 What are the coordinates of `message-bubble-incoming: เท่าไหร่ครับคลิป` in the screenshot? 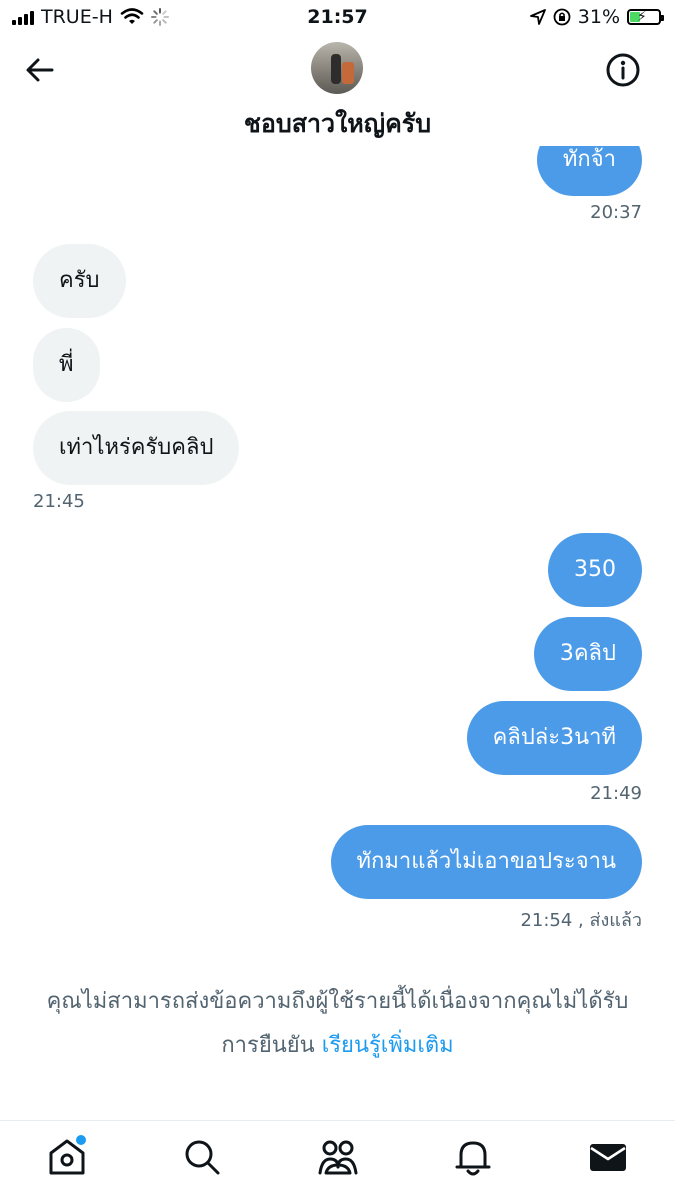 It's located at (136, 448).